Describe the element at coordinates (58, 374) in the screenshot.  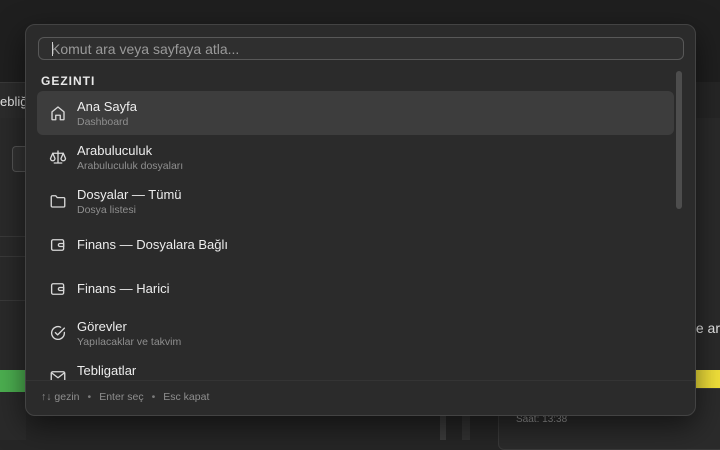
I see `mail-icon` at that location.